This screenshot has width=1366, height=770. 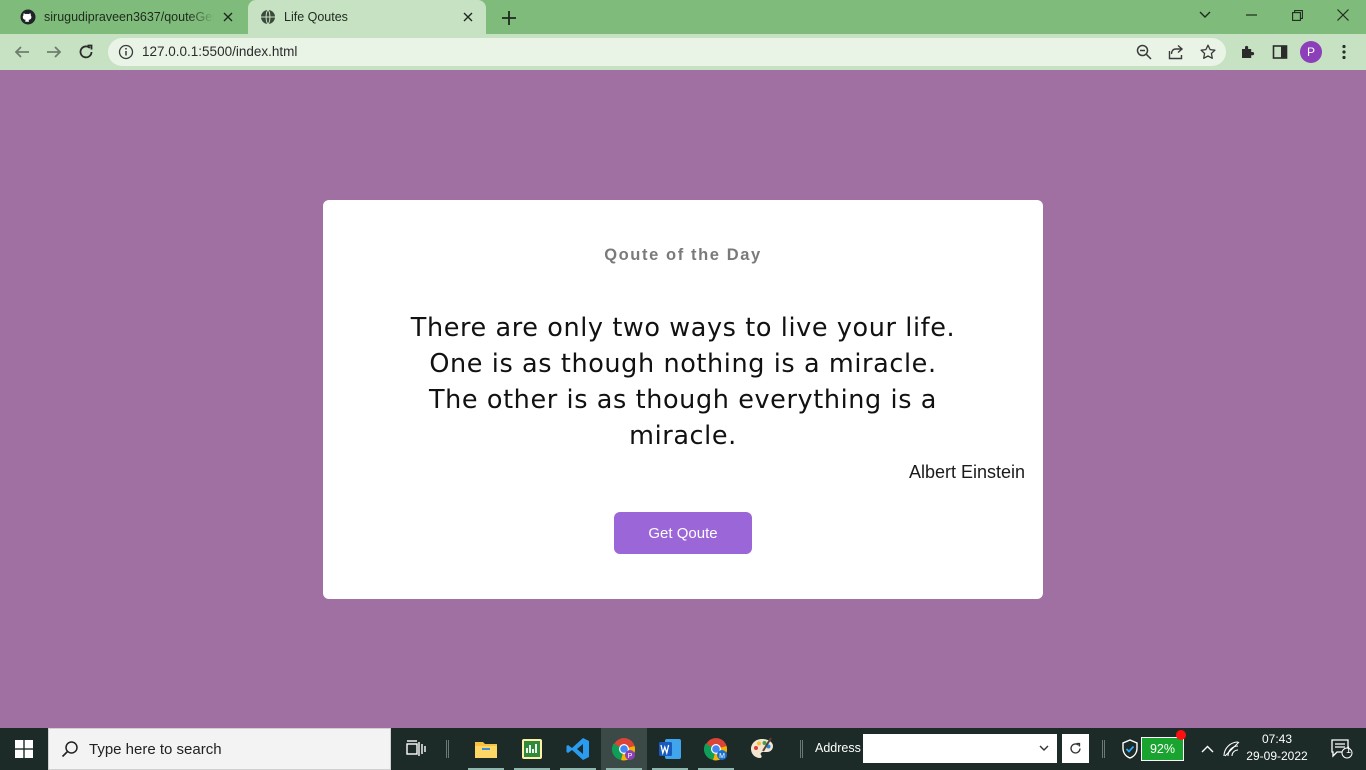 I want to click on browser-toolbar: P, so click(x=683, y=52).